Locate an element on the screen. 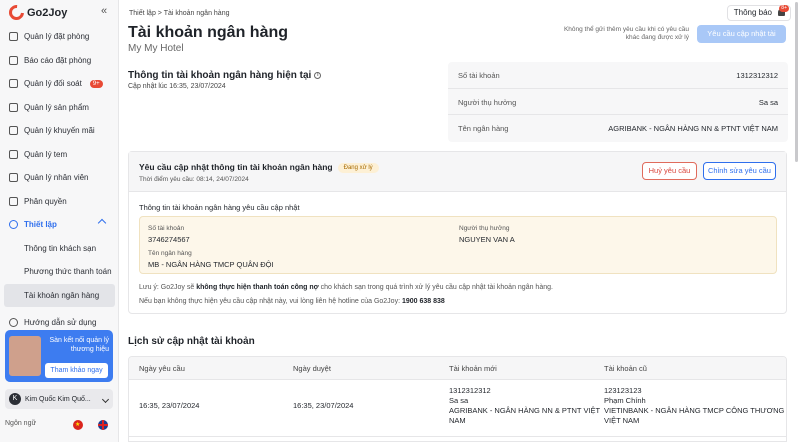 Image resolution: width=800 pixels, height=442 pixels. row-value: AGRIBANK - NGÂN HÀNG NN & PTNT VIỆT NAM is located at coordinates (693, 129).